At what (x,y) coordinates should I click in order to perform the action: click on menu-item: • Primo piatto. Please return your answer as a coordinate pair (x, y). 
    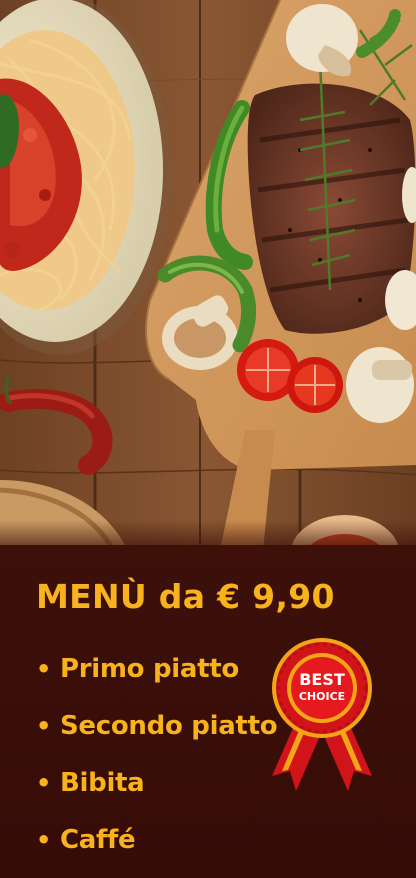
    Looking at the image, I should click on (156, 668).